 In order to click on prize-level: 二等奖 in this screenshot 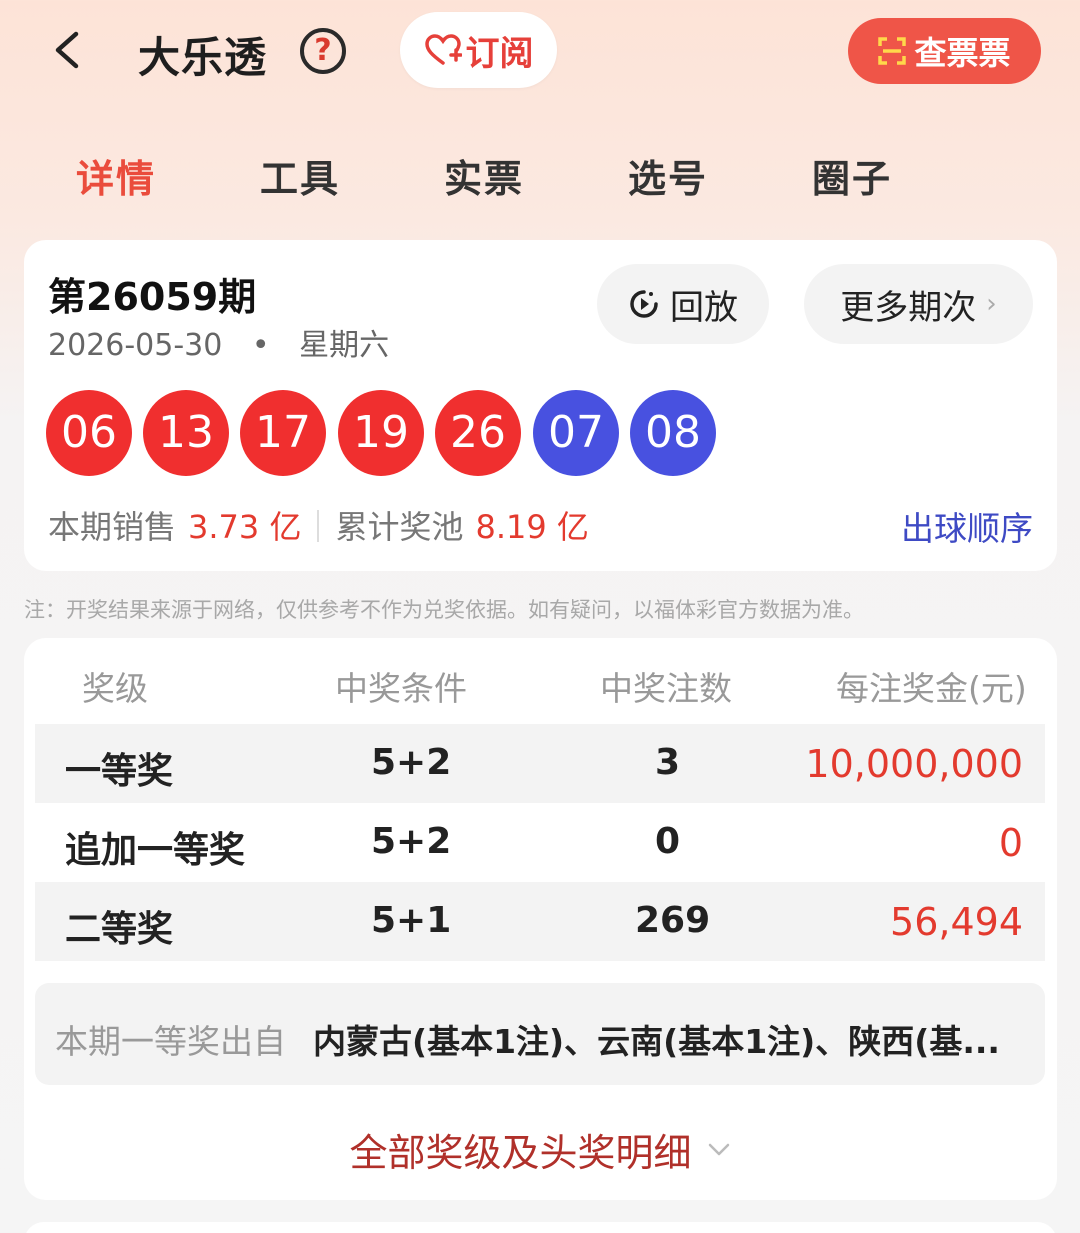, I will do `click(119, 929)`.